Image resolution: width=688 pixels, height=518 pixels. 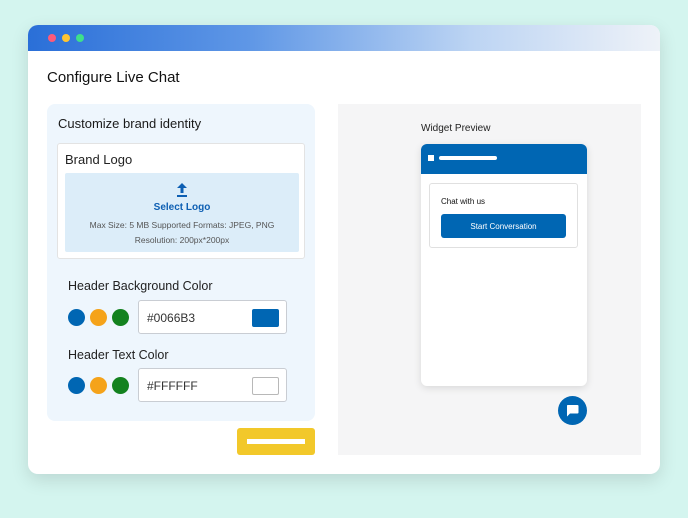 What do you see at coordinates (52, 38) in the screenshot?
I see `close-window-dot` at bounding box center [52, 38].